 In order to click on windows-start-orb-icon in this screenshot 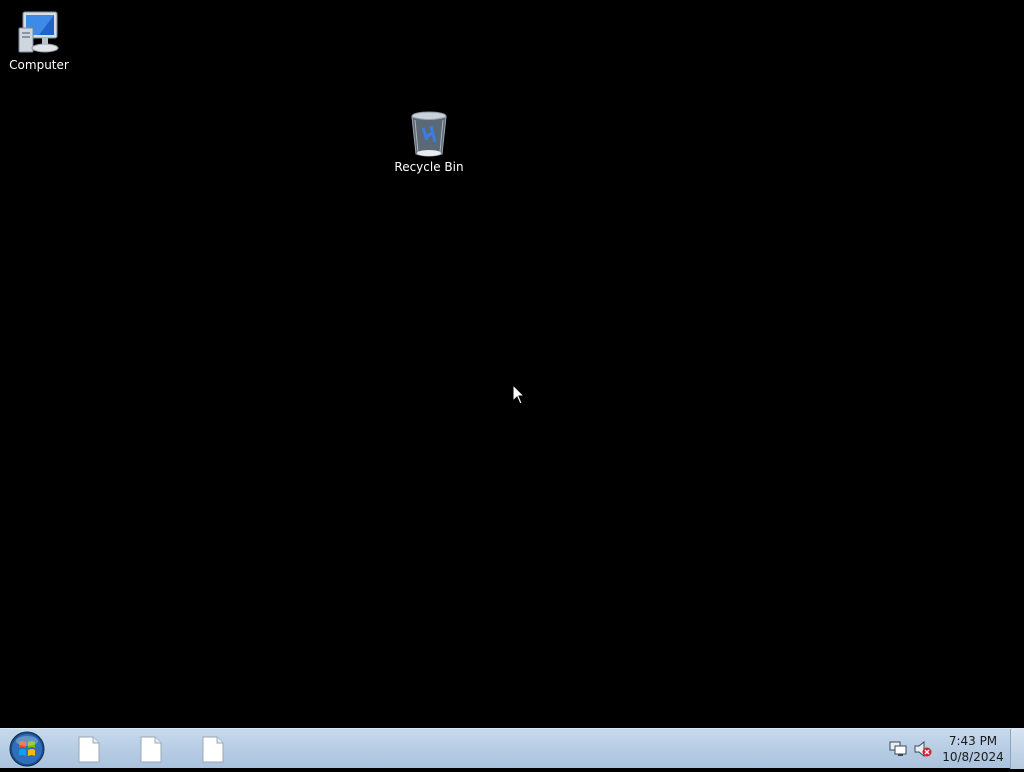, I will do `click(27, 749)`.